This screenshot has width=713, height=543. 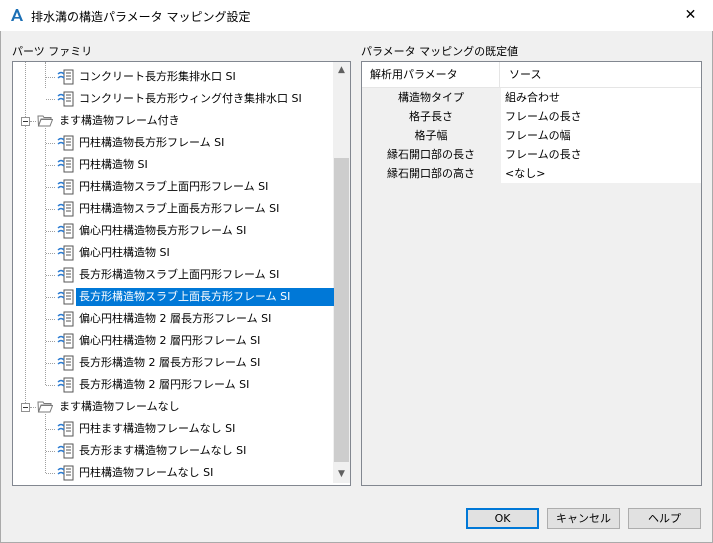 What do you see at coordinates (601, 97) in the screenshot?
I see `source-cell: 組み合わせ` at bounding box center [601, 97].